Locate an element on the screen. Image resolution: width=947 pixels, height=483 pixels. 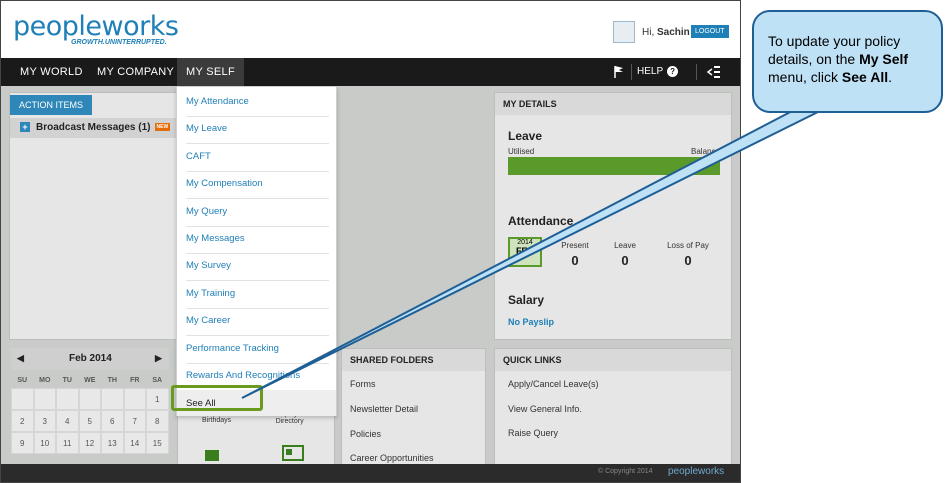
calendar-header: ◀ Feb 2014 ▶ is located at coordinates (90, 359).